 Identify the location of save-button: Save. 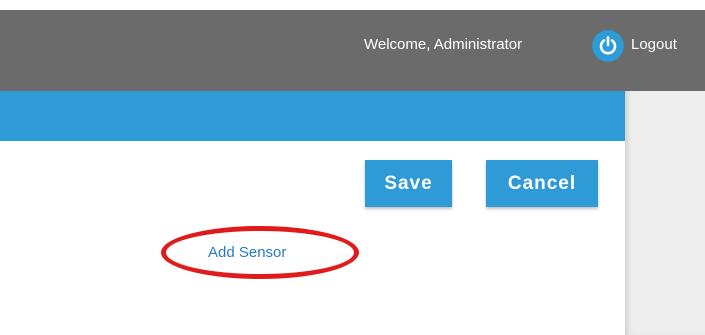
(408, 183).